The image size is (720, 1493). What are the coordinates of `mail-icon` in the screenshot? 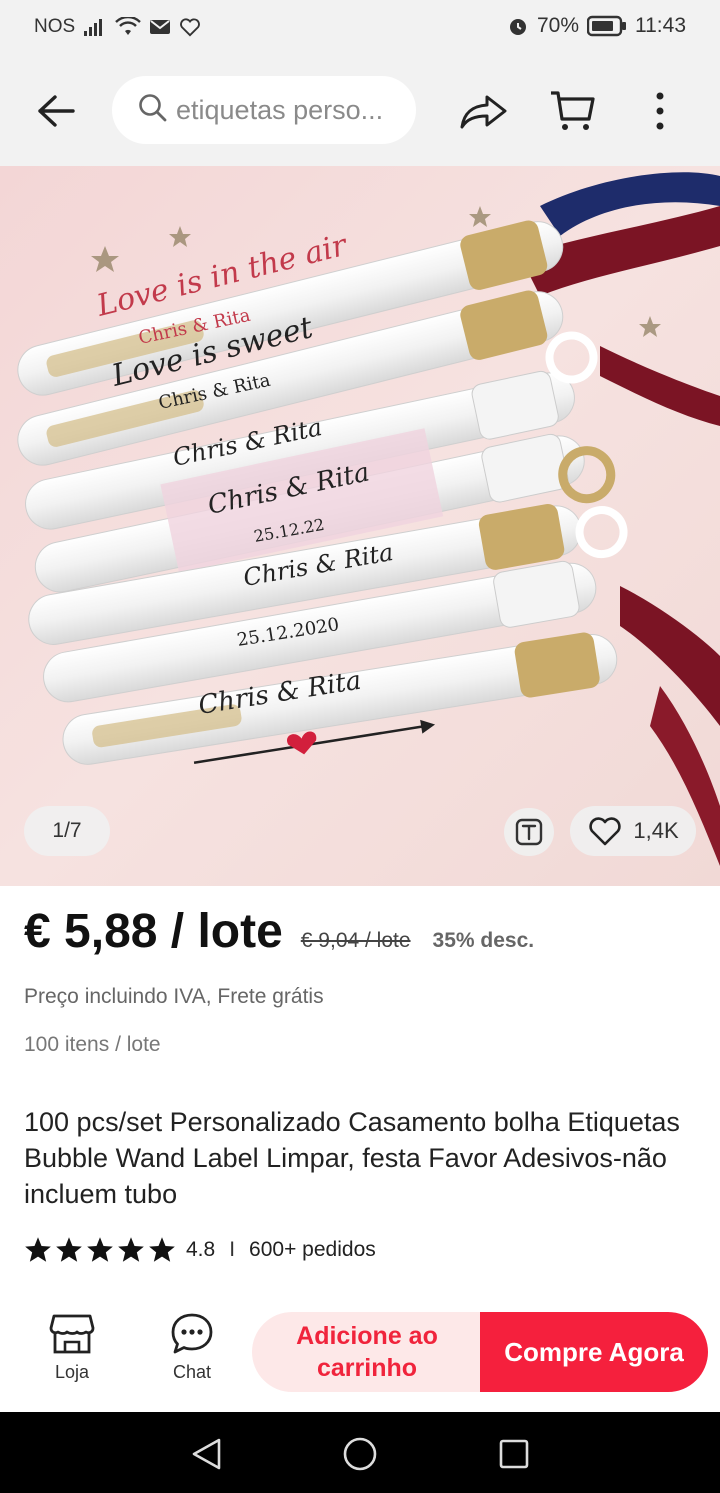 It's located at (160, 27).